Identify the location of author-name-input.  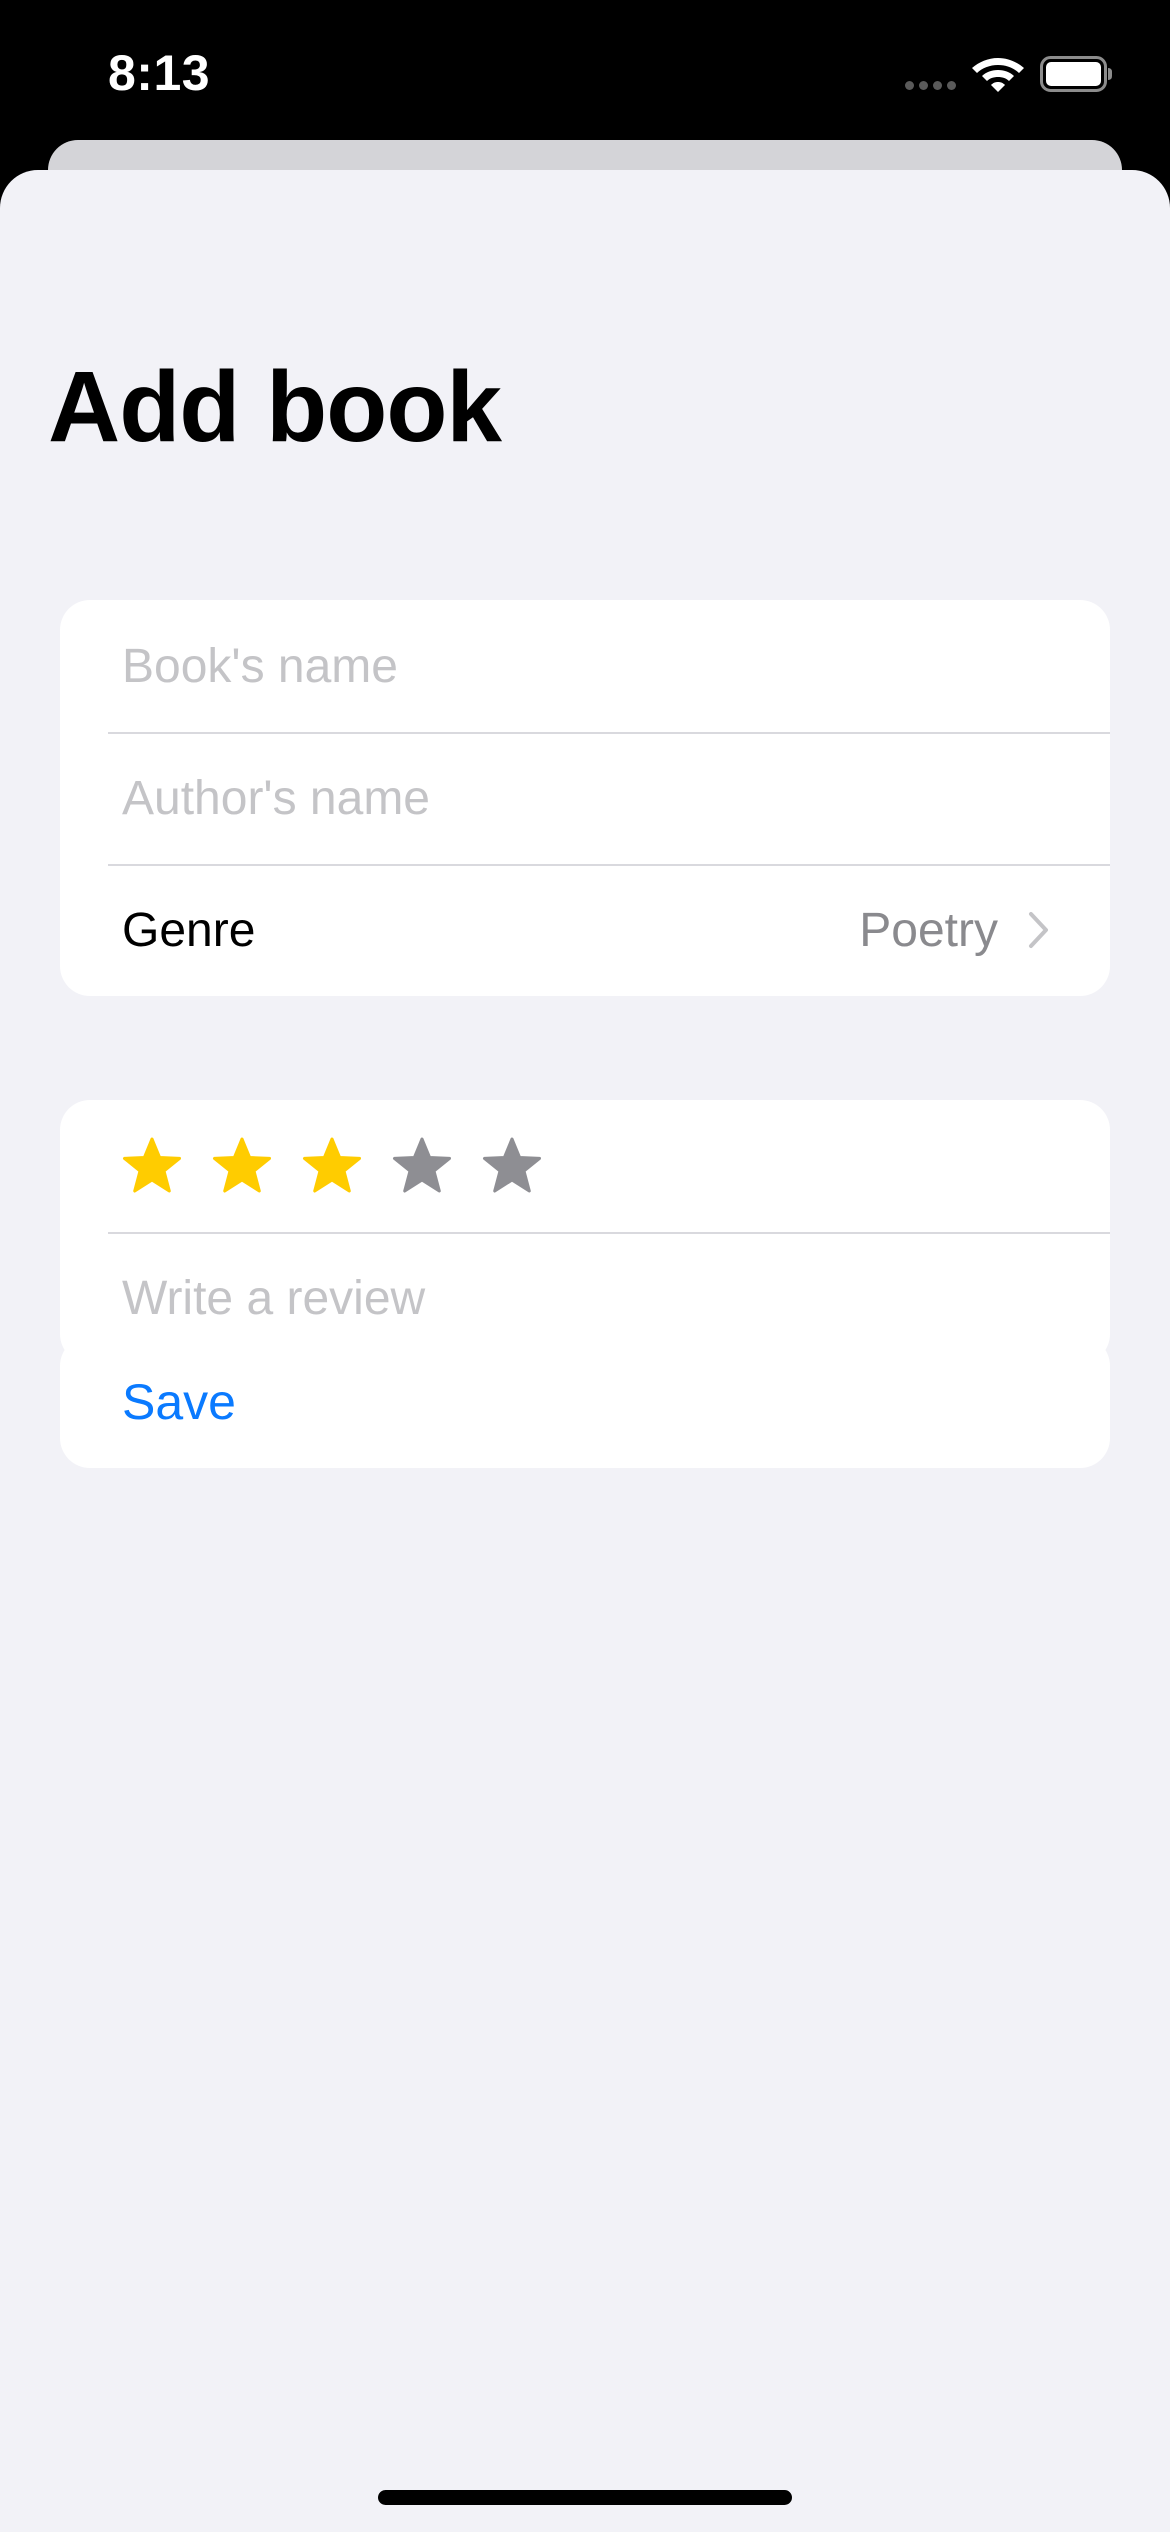
(586, 798).